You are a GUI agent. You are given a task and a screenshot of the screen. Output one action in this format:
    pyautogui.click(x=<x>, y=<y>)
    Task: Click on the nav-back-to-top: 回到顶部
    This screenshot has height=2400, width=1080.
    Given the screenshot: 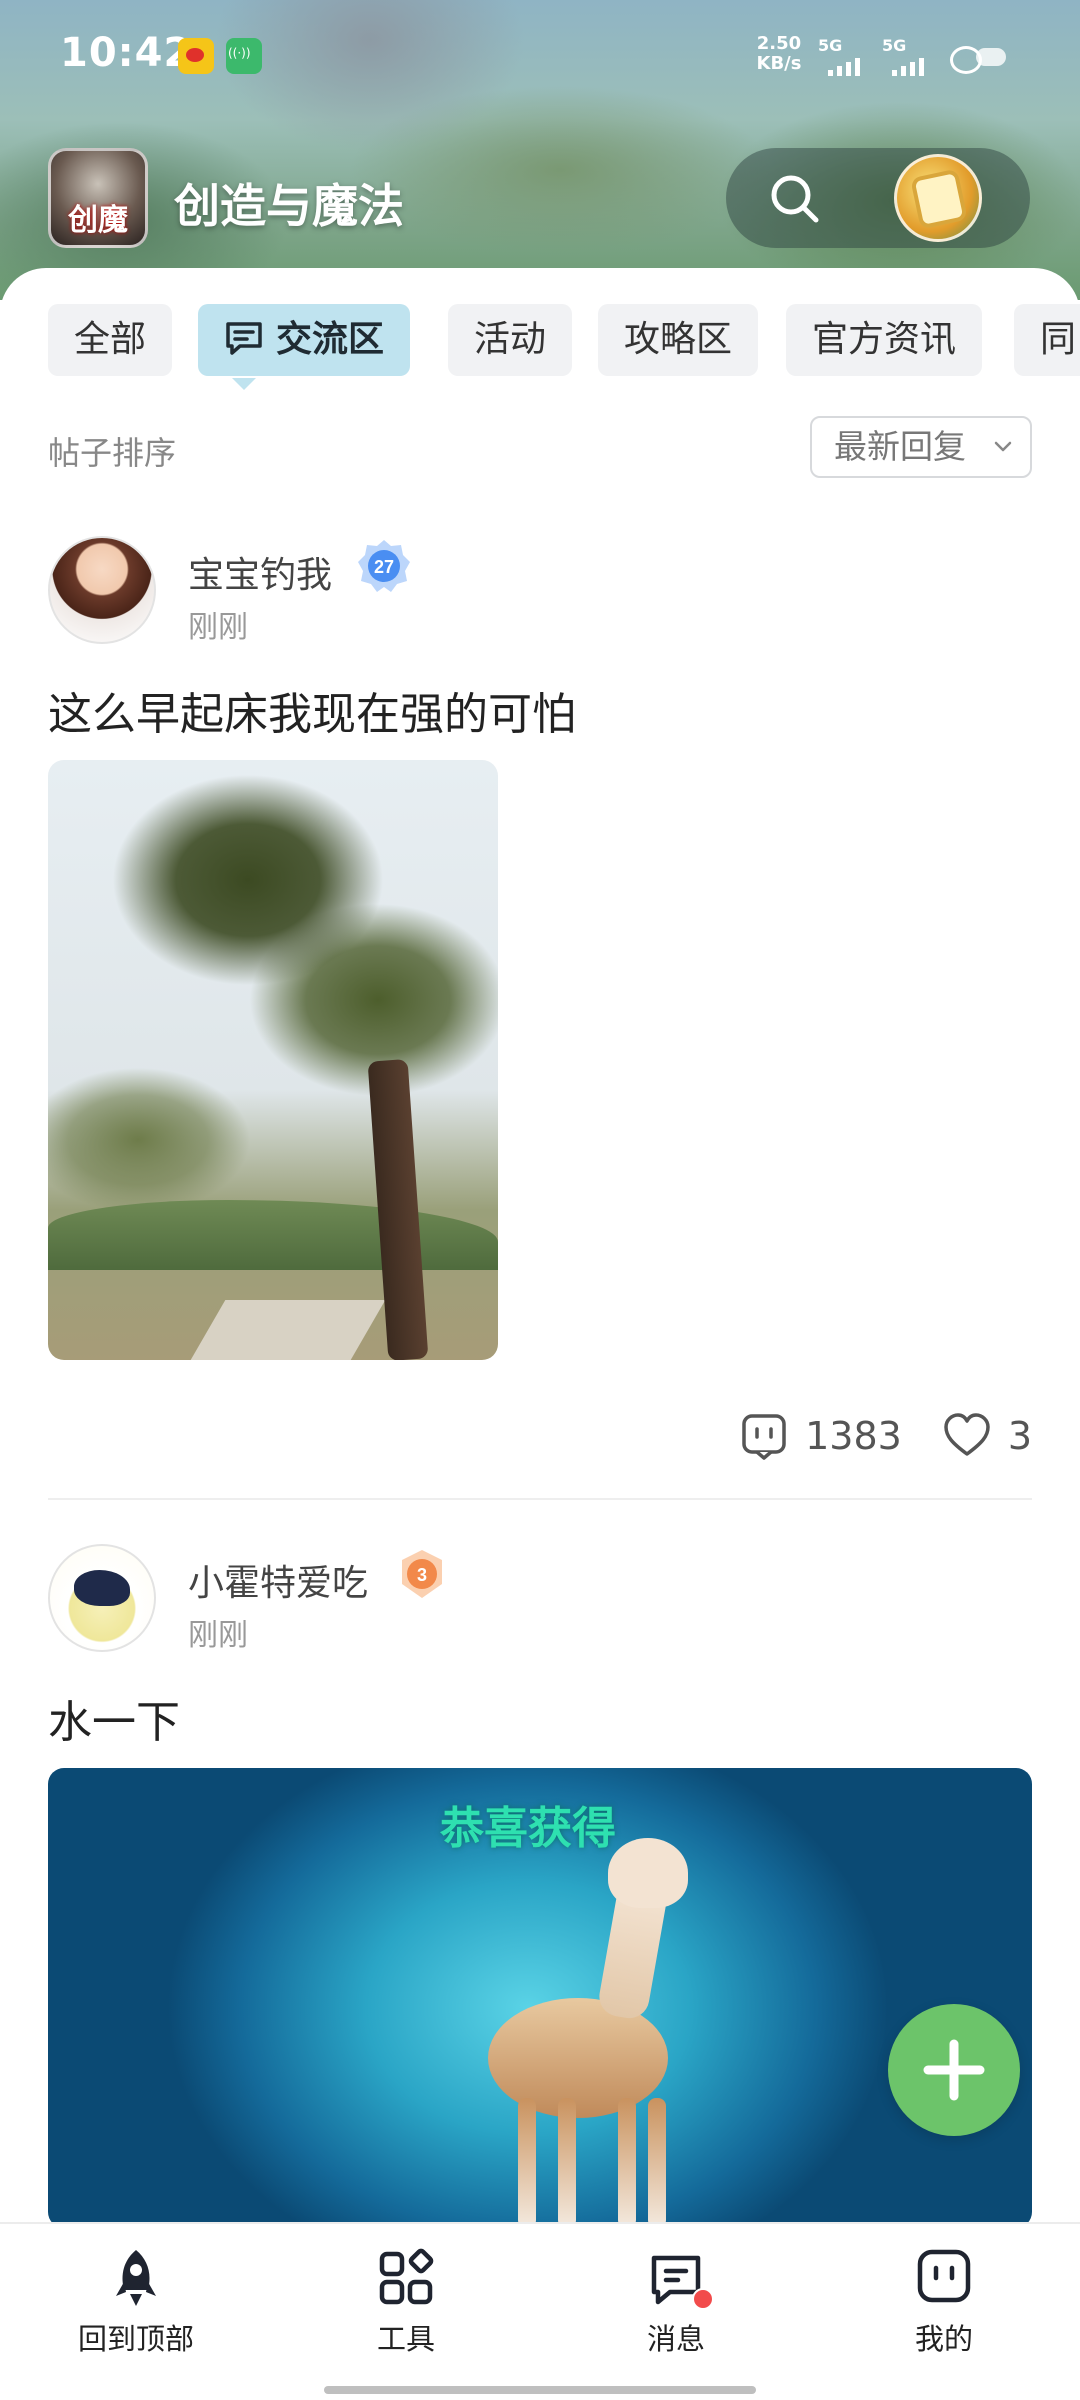 What is the action you would take?
    pyautogui.click(x=136, y=2306)
    